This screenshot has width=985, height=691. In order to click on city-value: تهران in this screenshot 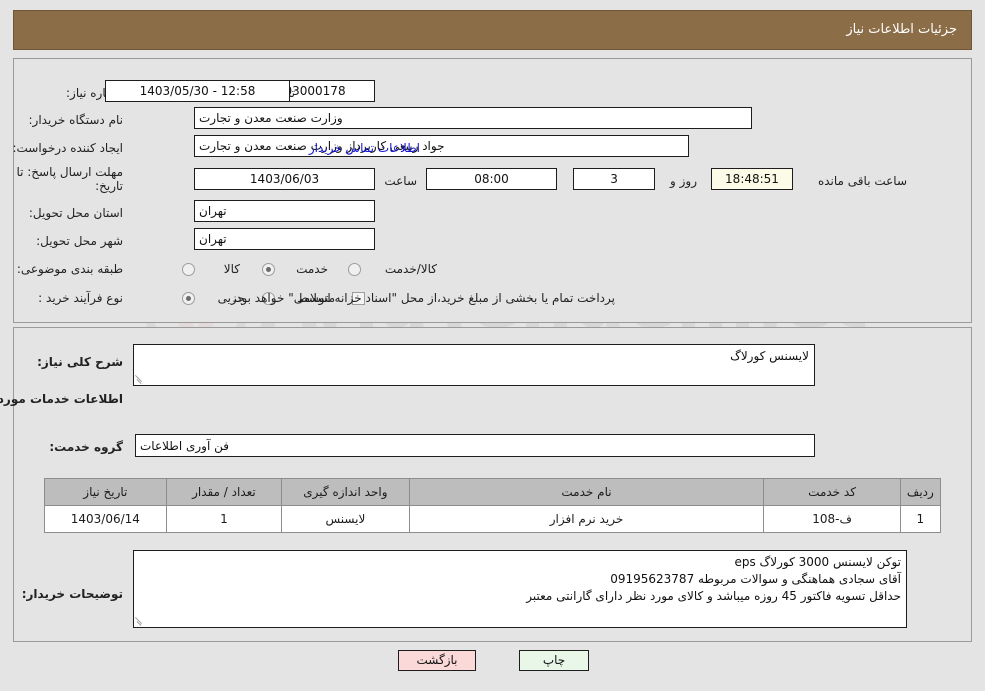, I will do `click(284, 239)`.